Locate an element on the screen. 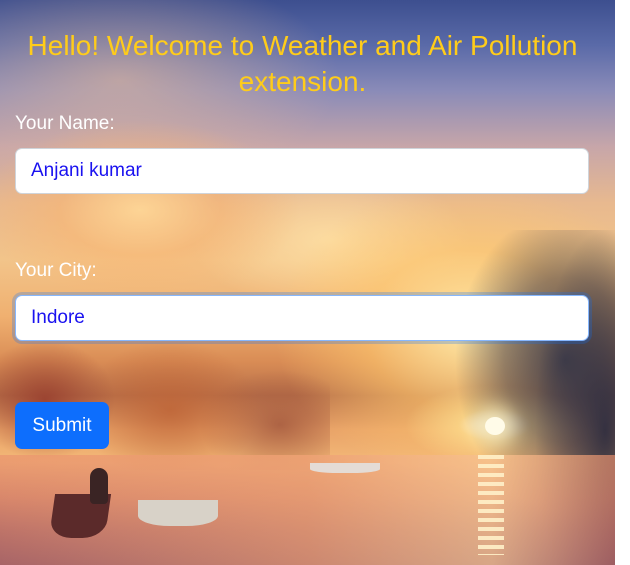 The width and height of the screenshot is (630, 565). name-input is located at coordinates (302, 171).